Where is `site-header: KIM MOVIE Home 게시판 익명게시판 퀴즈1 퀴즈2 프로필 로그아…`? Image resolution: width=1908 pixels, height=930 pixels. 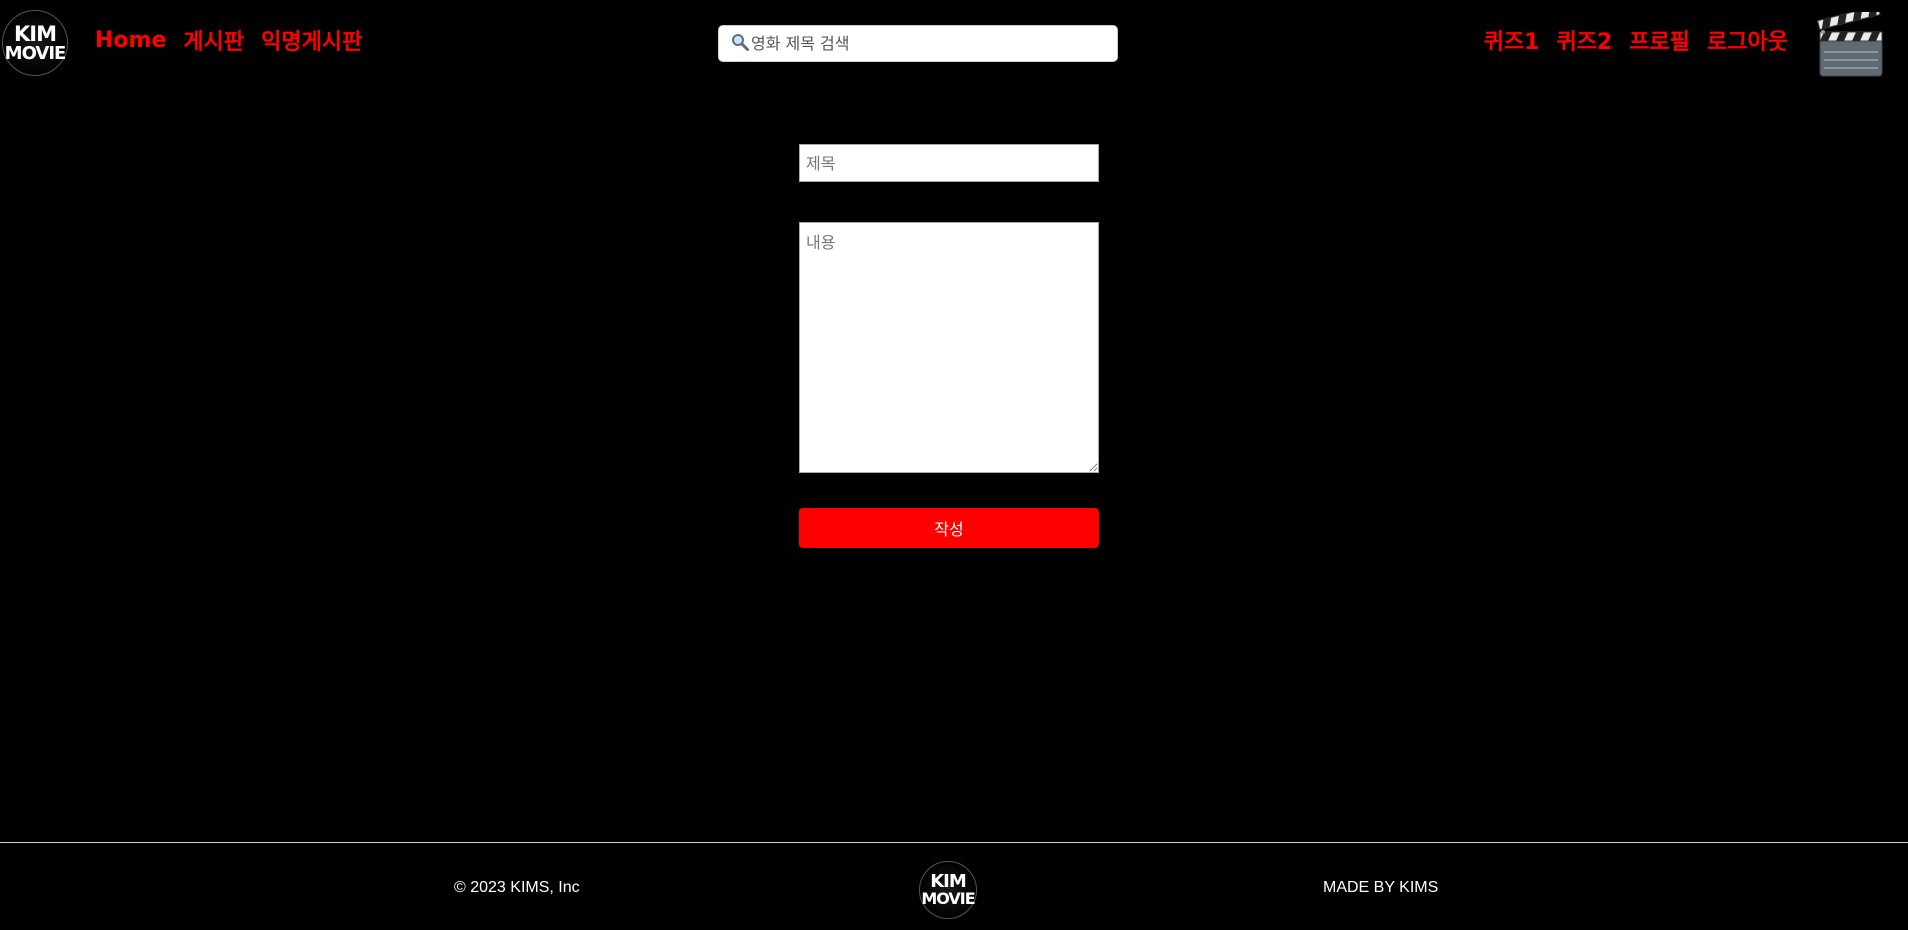 site-header: KIM MOVIE Home 게시판 익명게시판 퀴즈1 퀴즈2 프로필 로그아… is located at coordinates (954, 43).